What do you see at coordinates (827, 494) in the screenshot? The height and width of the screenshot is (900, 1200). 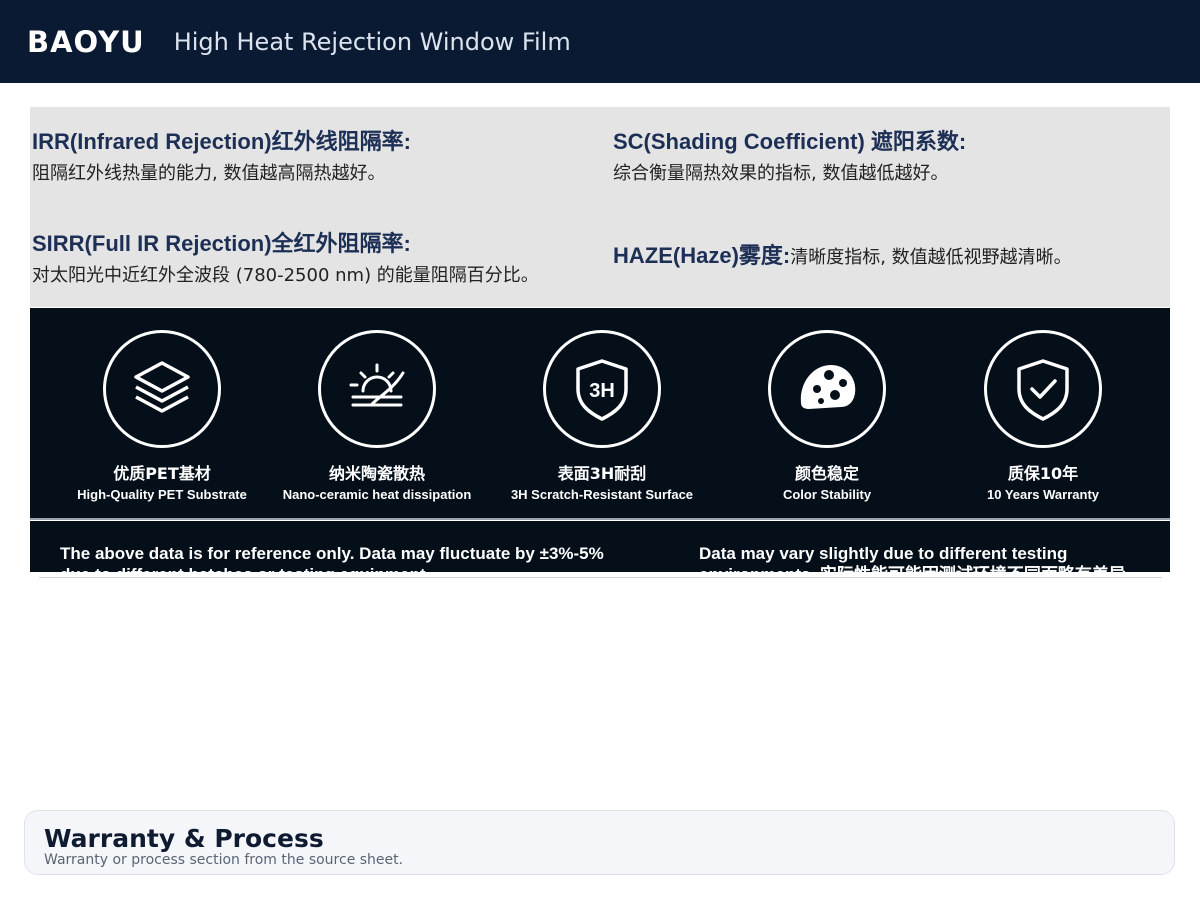 I see `feature-label-en: Color Stability` at bounding box center [827, 494].